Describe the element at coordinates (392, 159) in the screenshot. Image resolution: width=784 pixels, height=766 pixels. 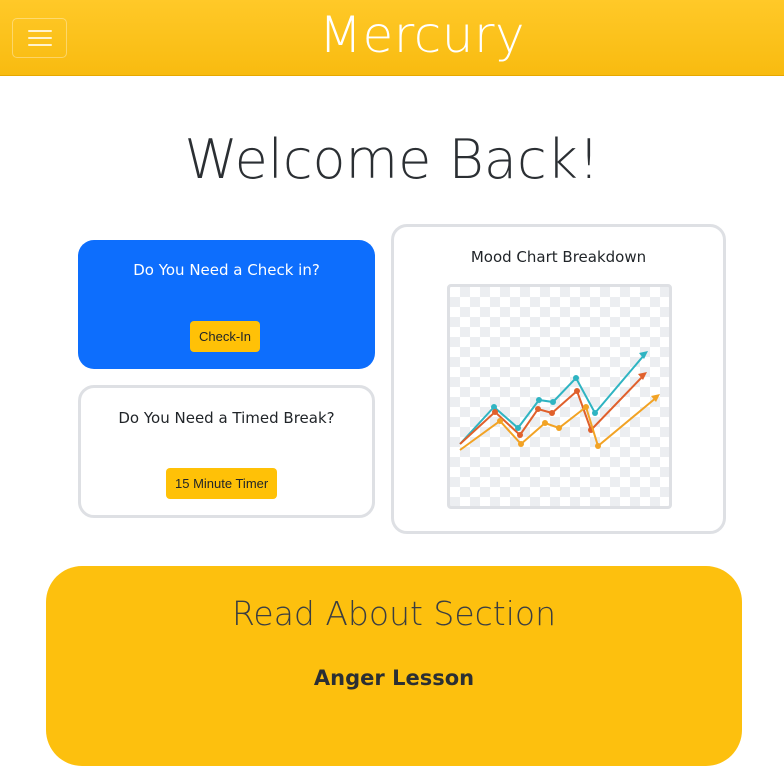
I see `welcome-heading: Welcome Back!` at that location.